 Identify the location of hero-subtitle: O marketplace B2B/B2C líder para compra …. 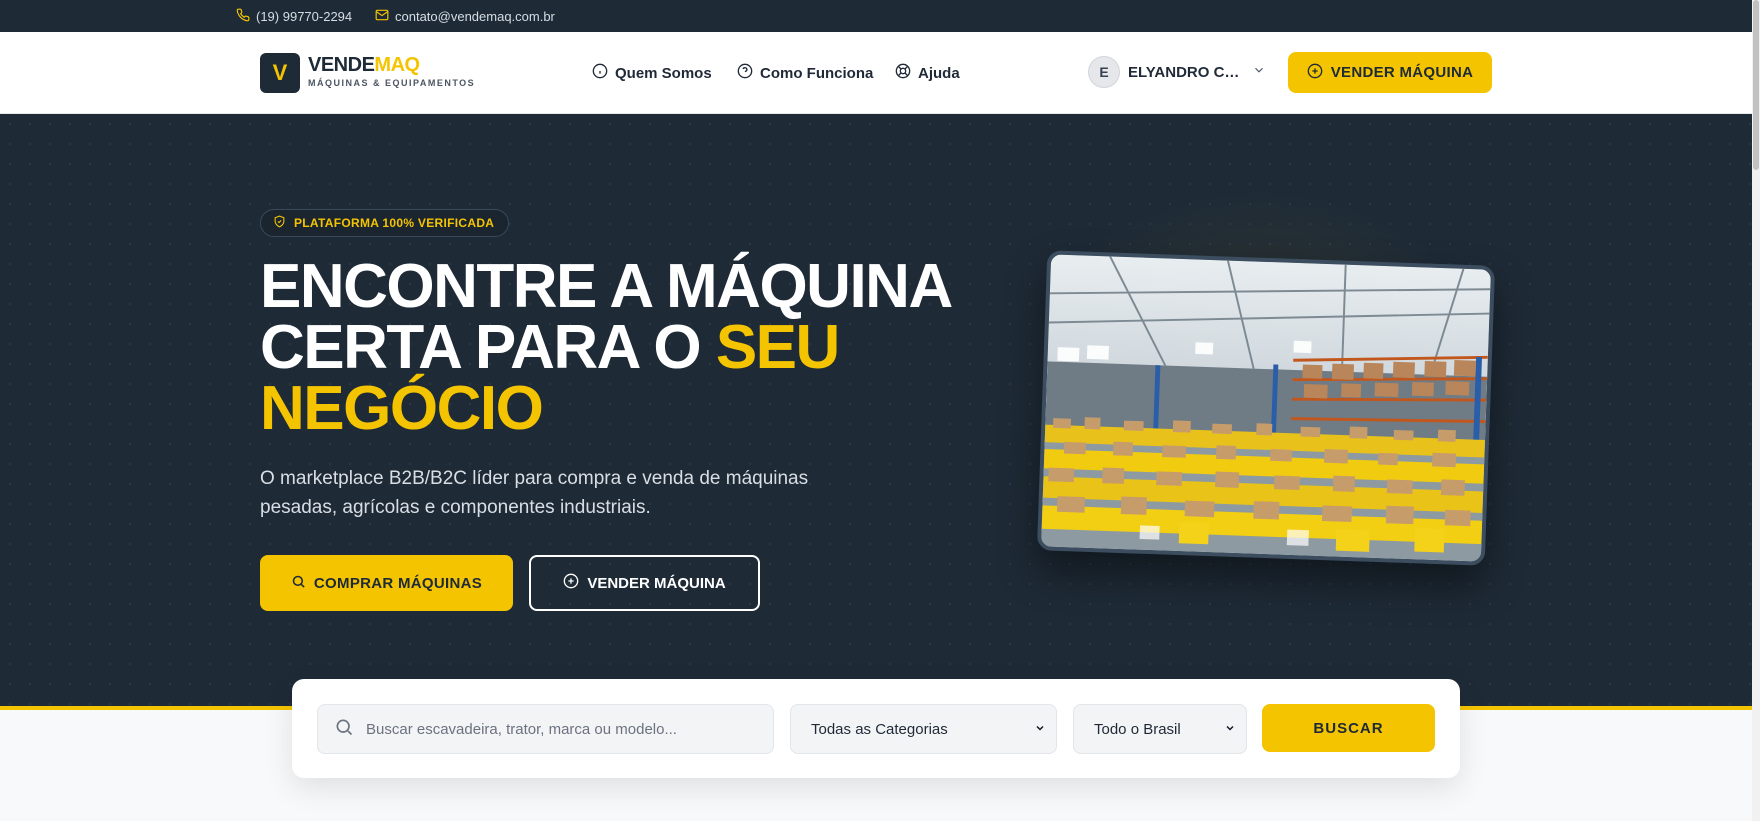
(534, 493).